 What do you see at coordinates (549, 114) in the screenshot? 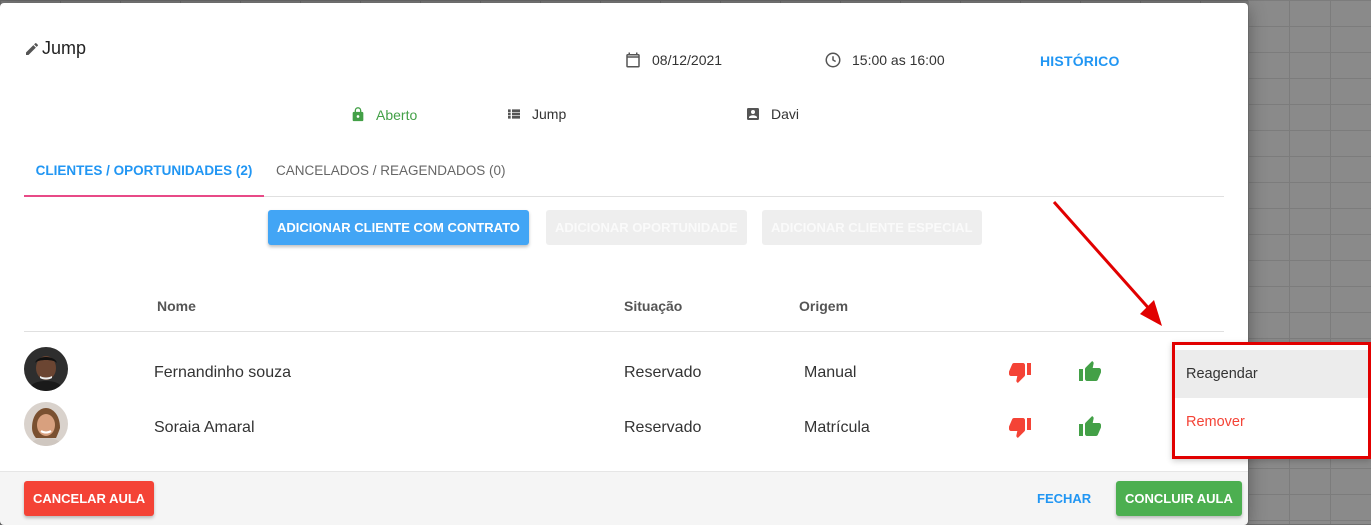
I see `activity-value: Jump` at bounding box center [549, 114].